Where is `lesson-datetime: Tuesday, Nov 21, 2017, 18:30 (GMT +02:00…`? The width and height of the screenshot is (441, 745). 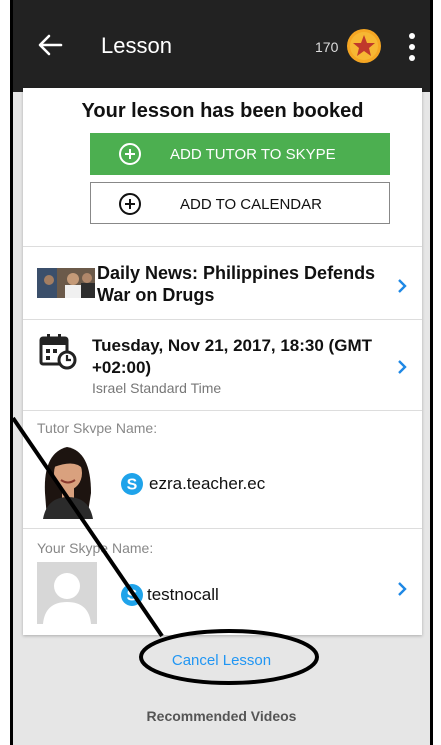 lesson-datetime: Tuesday, Nov 21, 2017, 18:30 (GMT +02:00… is located at coordinates (242, 357).